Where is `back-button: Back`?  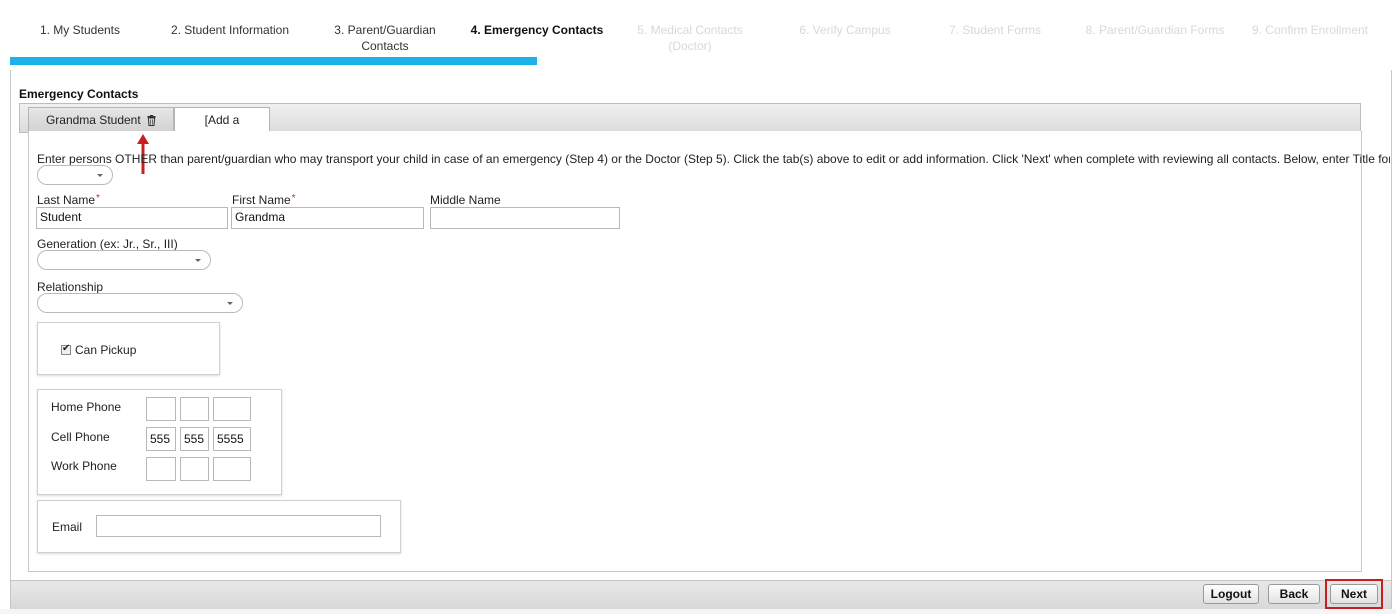
back-button: Back is located at coordinates (1294, 594).